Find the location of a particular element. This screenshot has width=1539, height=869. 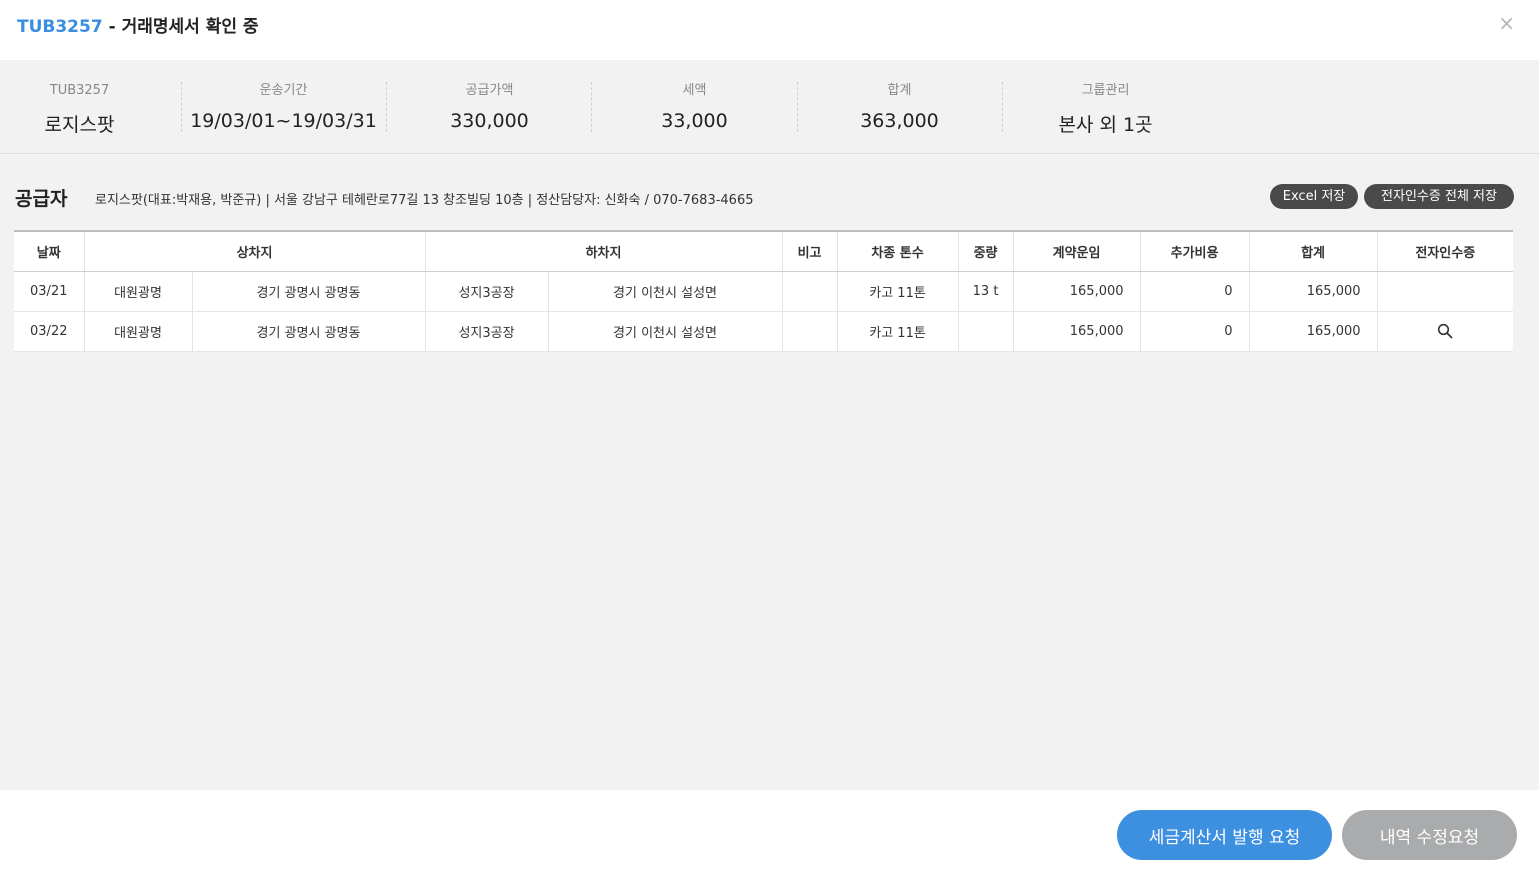

transaction-code: TUB3257 is located at coordinates (60, 27).